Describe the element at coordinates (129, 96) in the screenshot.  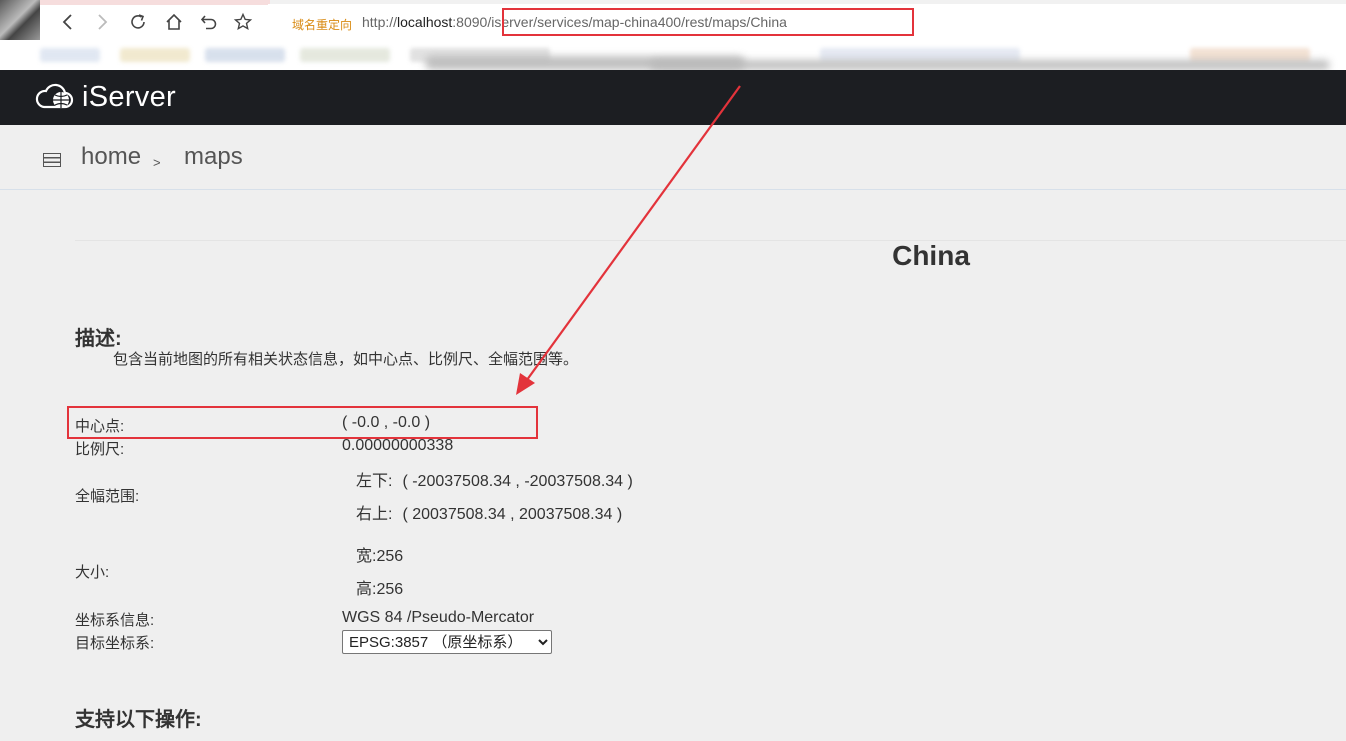
I see `logo-text: iServer` at that location.